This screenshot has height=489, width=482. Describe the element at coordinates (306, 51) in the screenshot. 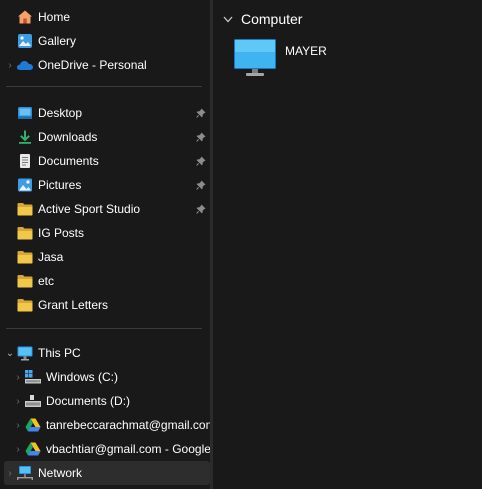

I see `computer-item-label: MAYER` at that location.